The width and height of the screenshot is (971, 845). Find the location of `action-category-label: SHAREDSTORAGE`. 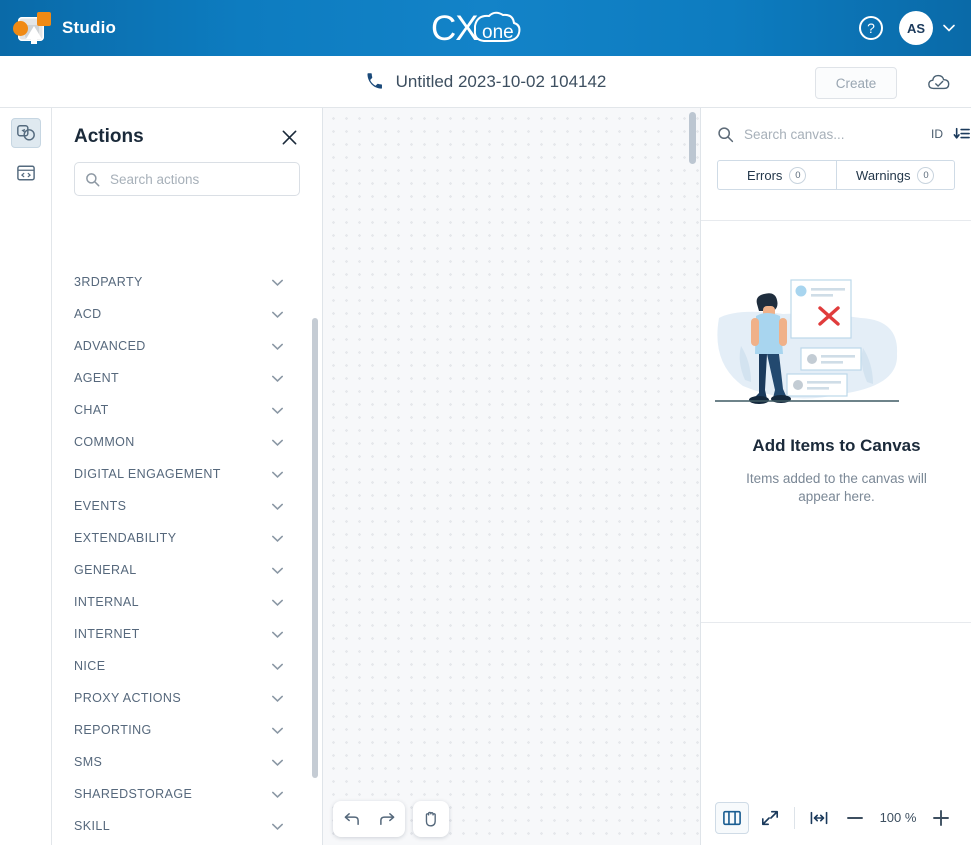

action-category-label: SHAREDSTORAGE is located at coordinates (133, 794).